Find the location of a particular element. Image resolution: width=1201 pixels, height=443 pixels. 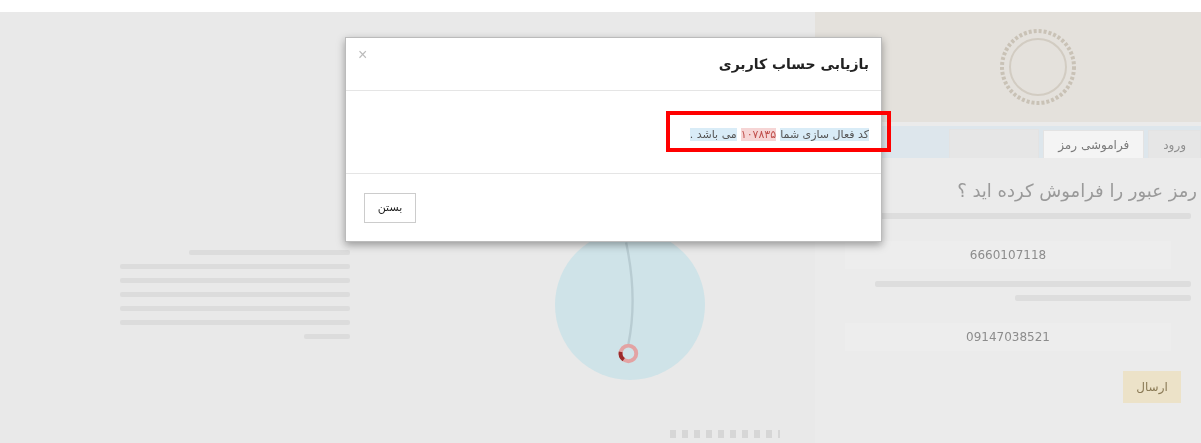

close-button: × is located at coordinates (363, 55).